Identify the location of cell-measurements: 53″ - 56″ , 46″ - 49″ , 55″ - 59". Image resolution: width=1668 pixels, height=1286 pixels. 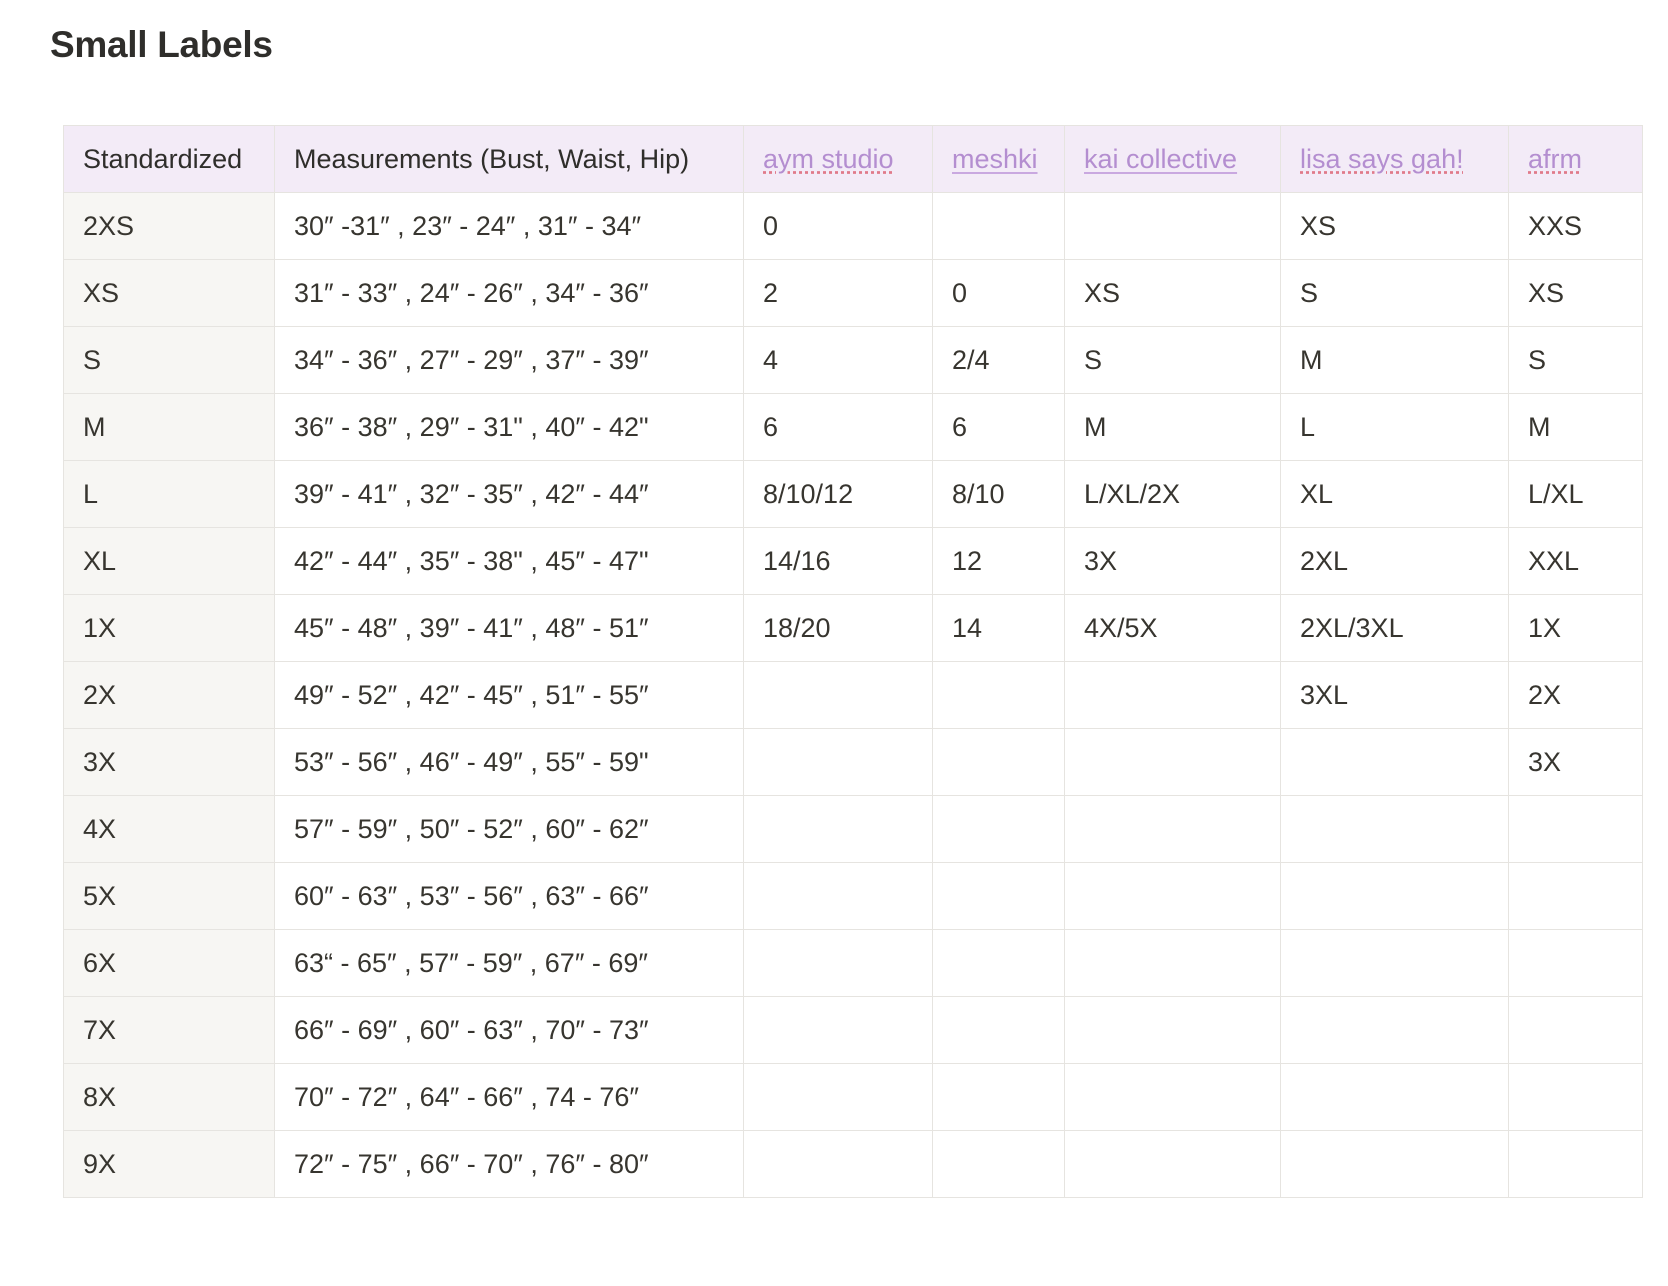
(509, 762).